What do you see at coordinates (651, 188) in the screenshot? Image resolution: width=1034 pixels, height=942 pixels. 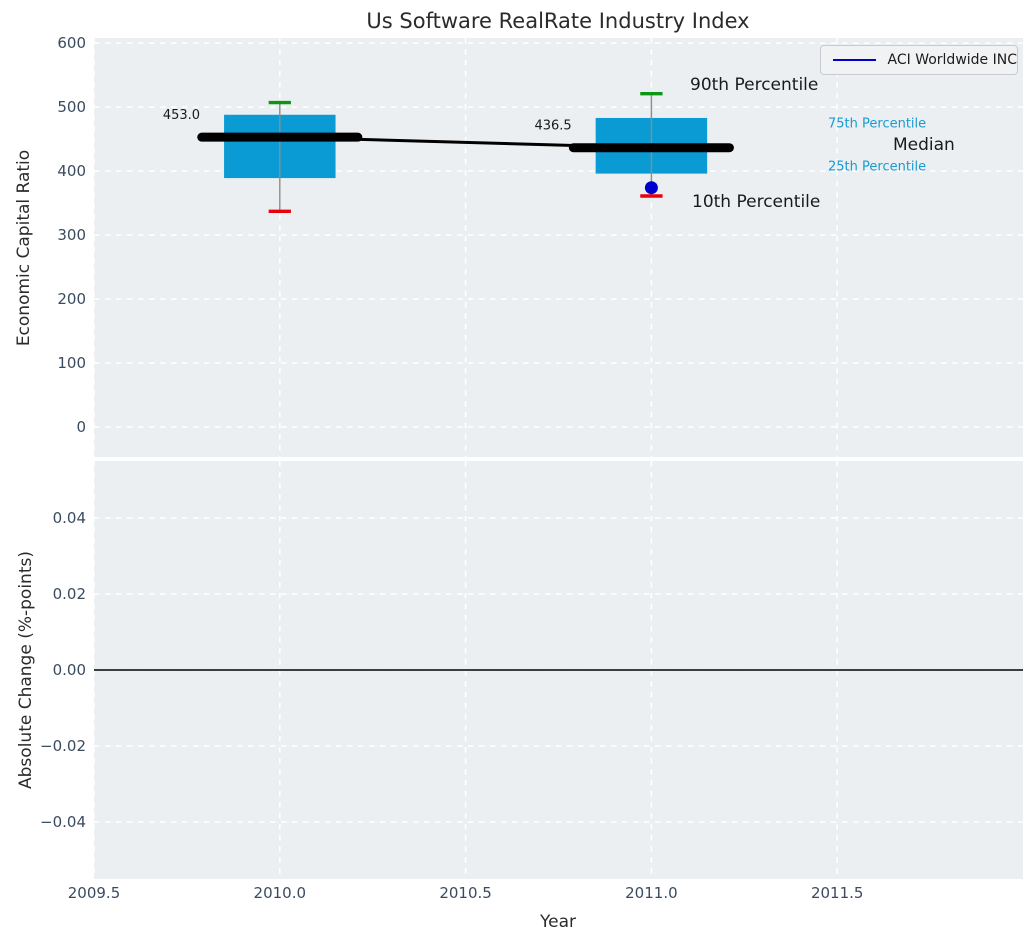 I see `series-marker` at bounding box center [651, 188].